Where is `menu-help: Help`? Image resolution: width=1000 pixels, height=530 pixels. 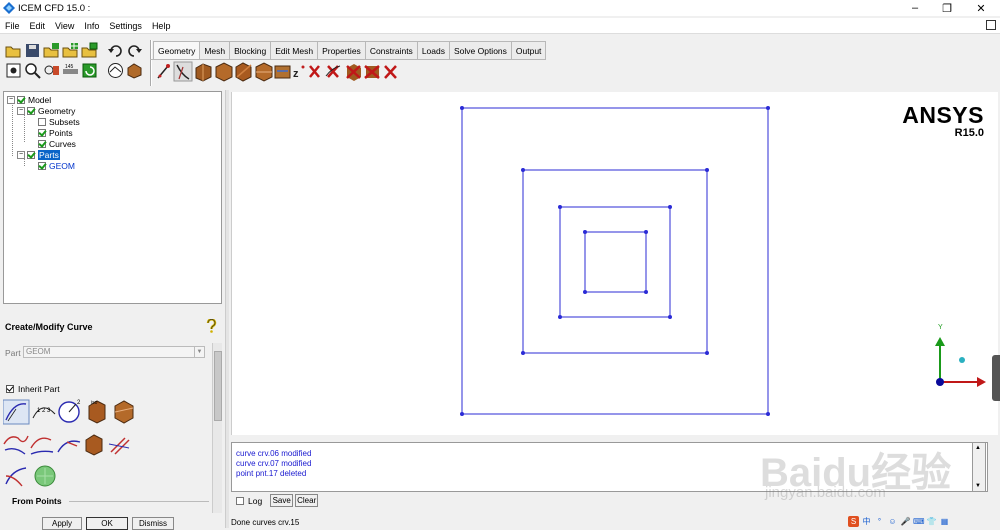 menu-help: Help is located at coordinates (161, 26).